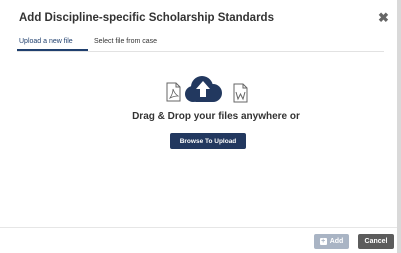 The width and height of the screenshot is (401, 253). What do you see at coordinates (376, 241) in the screenshot?
I see `cancel-button: Cancel` at bounding box center [376, 241].